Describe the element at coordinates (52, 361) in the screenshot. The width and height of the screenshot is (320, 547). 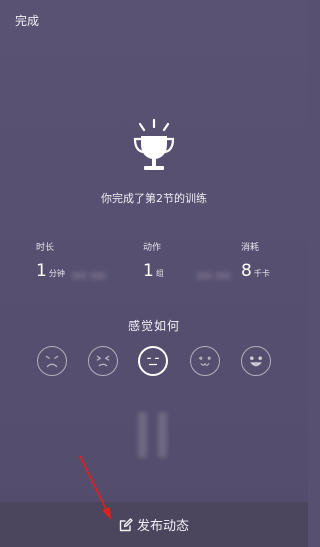
I see `very-hard-face-icon` at that location.